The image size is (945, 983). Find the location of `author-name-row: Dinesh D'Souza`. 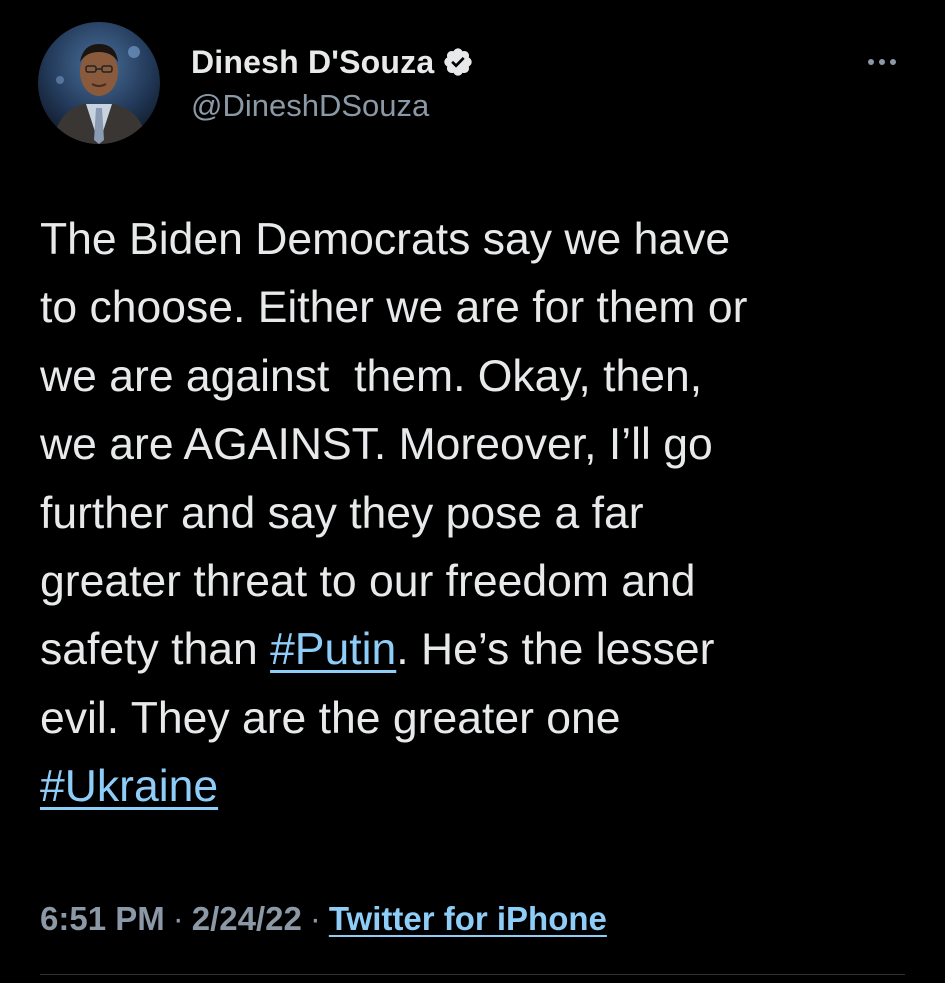

author-name-row: Dinesh D'Souza is located at coordinates (332, 62).